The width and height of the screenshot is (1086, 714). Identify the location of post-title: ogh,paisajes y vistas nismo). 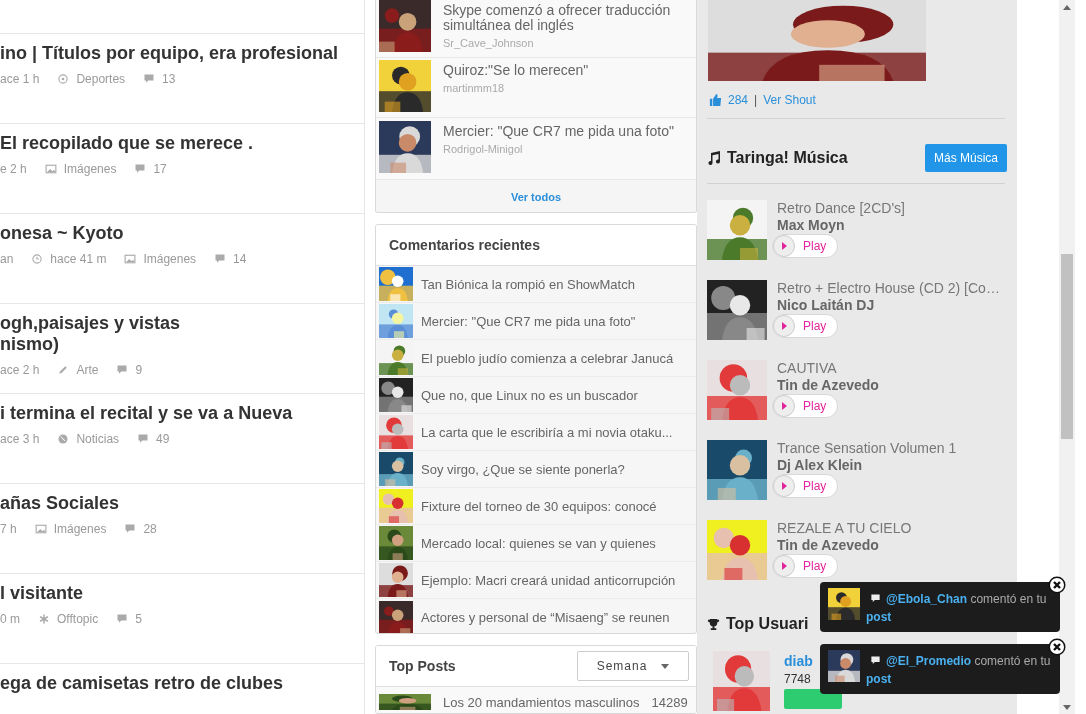
(90, 334).